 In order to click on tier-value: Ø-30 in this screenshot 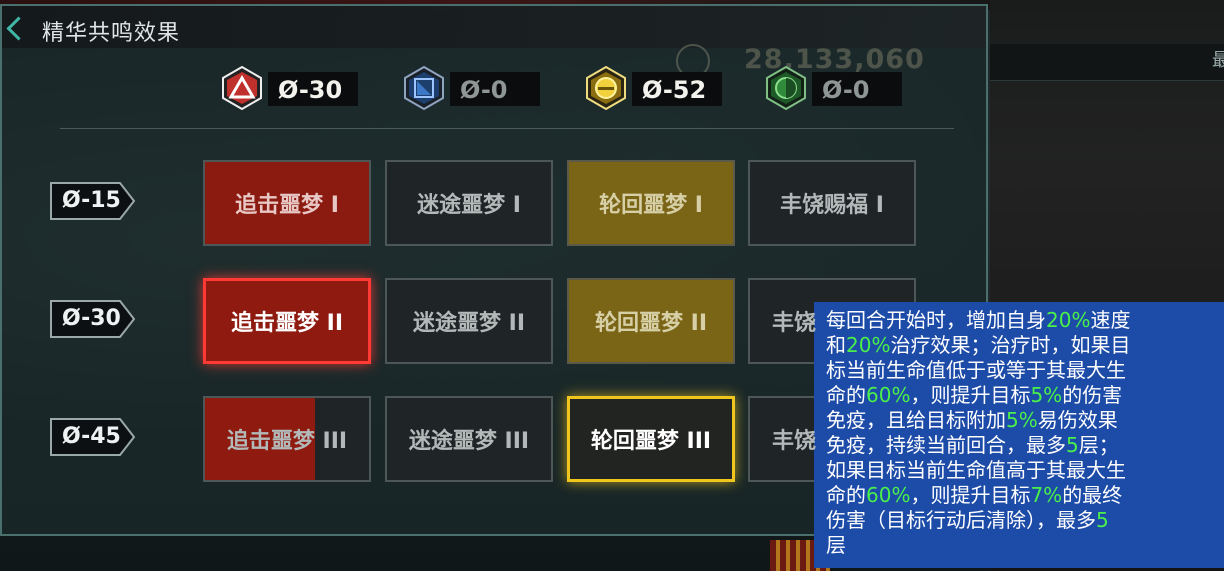, I will do `click(91, 318)`.